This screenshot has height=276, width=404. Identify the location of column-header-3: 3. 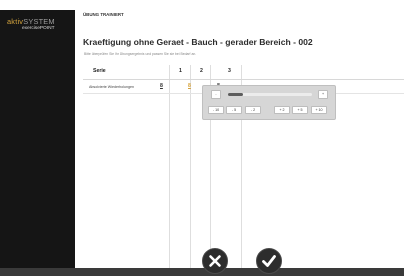
(229, 71).